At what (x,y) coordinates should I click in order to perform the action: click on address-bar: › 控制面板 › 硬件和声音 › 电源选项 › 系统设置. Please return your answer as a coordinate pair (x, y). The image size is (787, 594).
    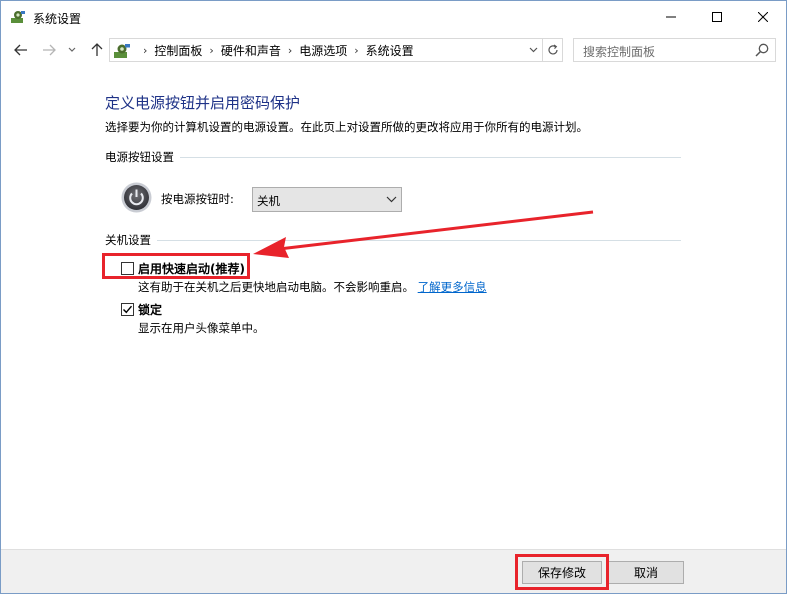
    Looking at the image, I should click on (336, 50).